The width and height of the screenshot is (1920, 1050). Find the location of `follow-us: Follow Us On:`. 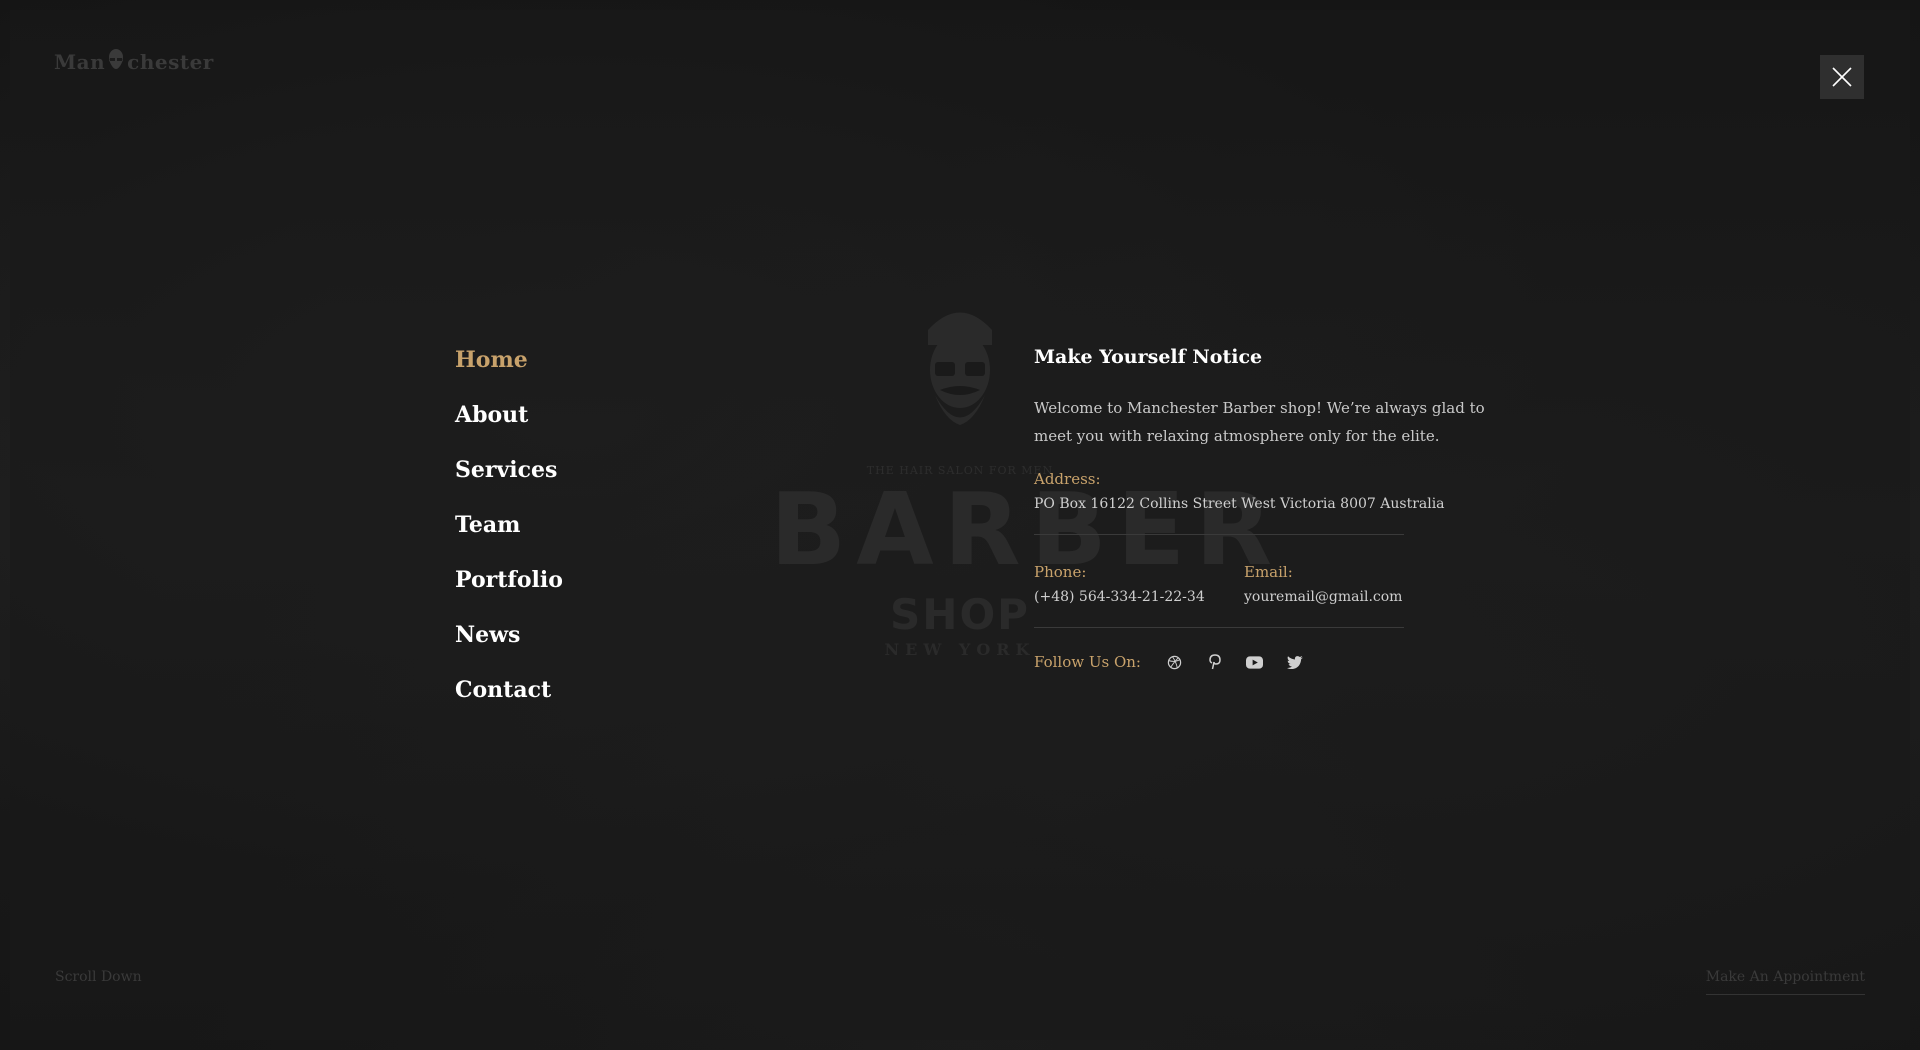

follow-us: Follow Us On: is located at coordinates (1254, 662).